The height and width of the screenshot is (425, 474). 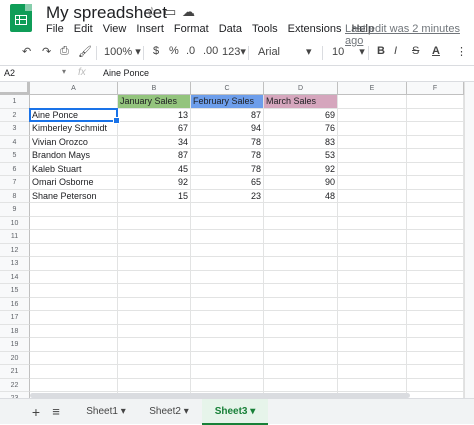 What do you see at coordinates (152, 12) in the screenshot?
I see `star-icon: ☆` at bounding box center [152, 12].